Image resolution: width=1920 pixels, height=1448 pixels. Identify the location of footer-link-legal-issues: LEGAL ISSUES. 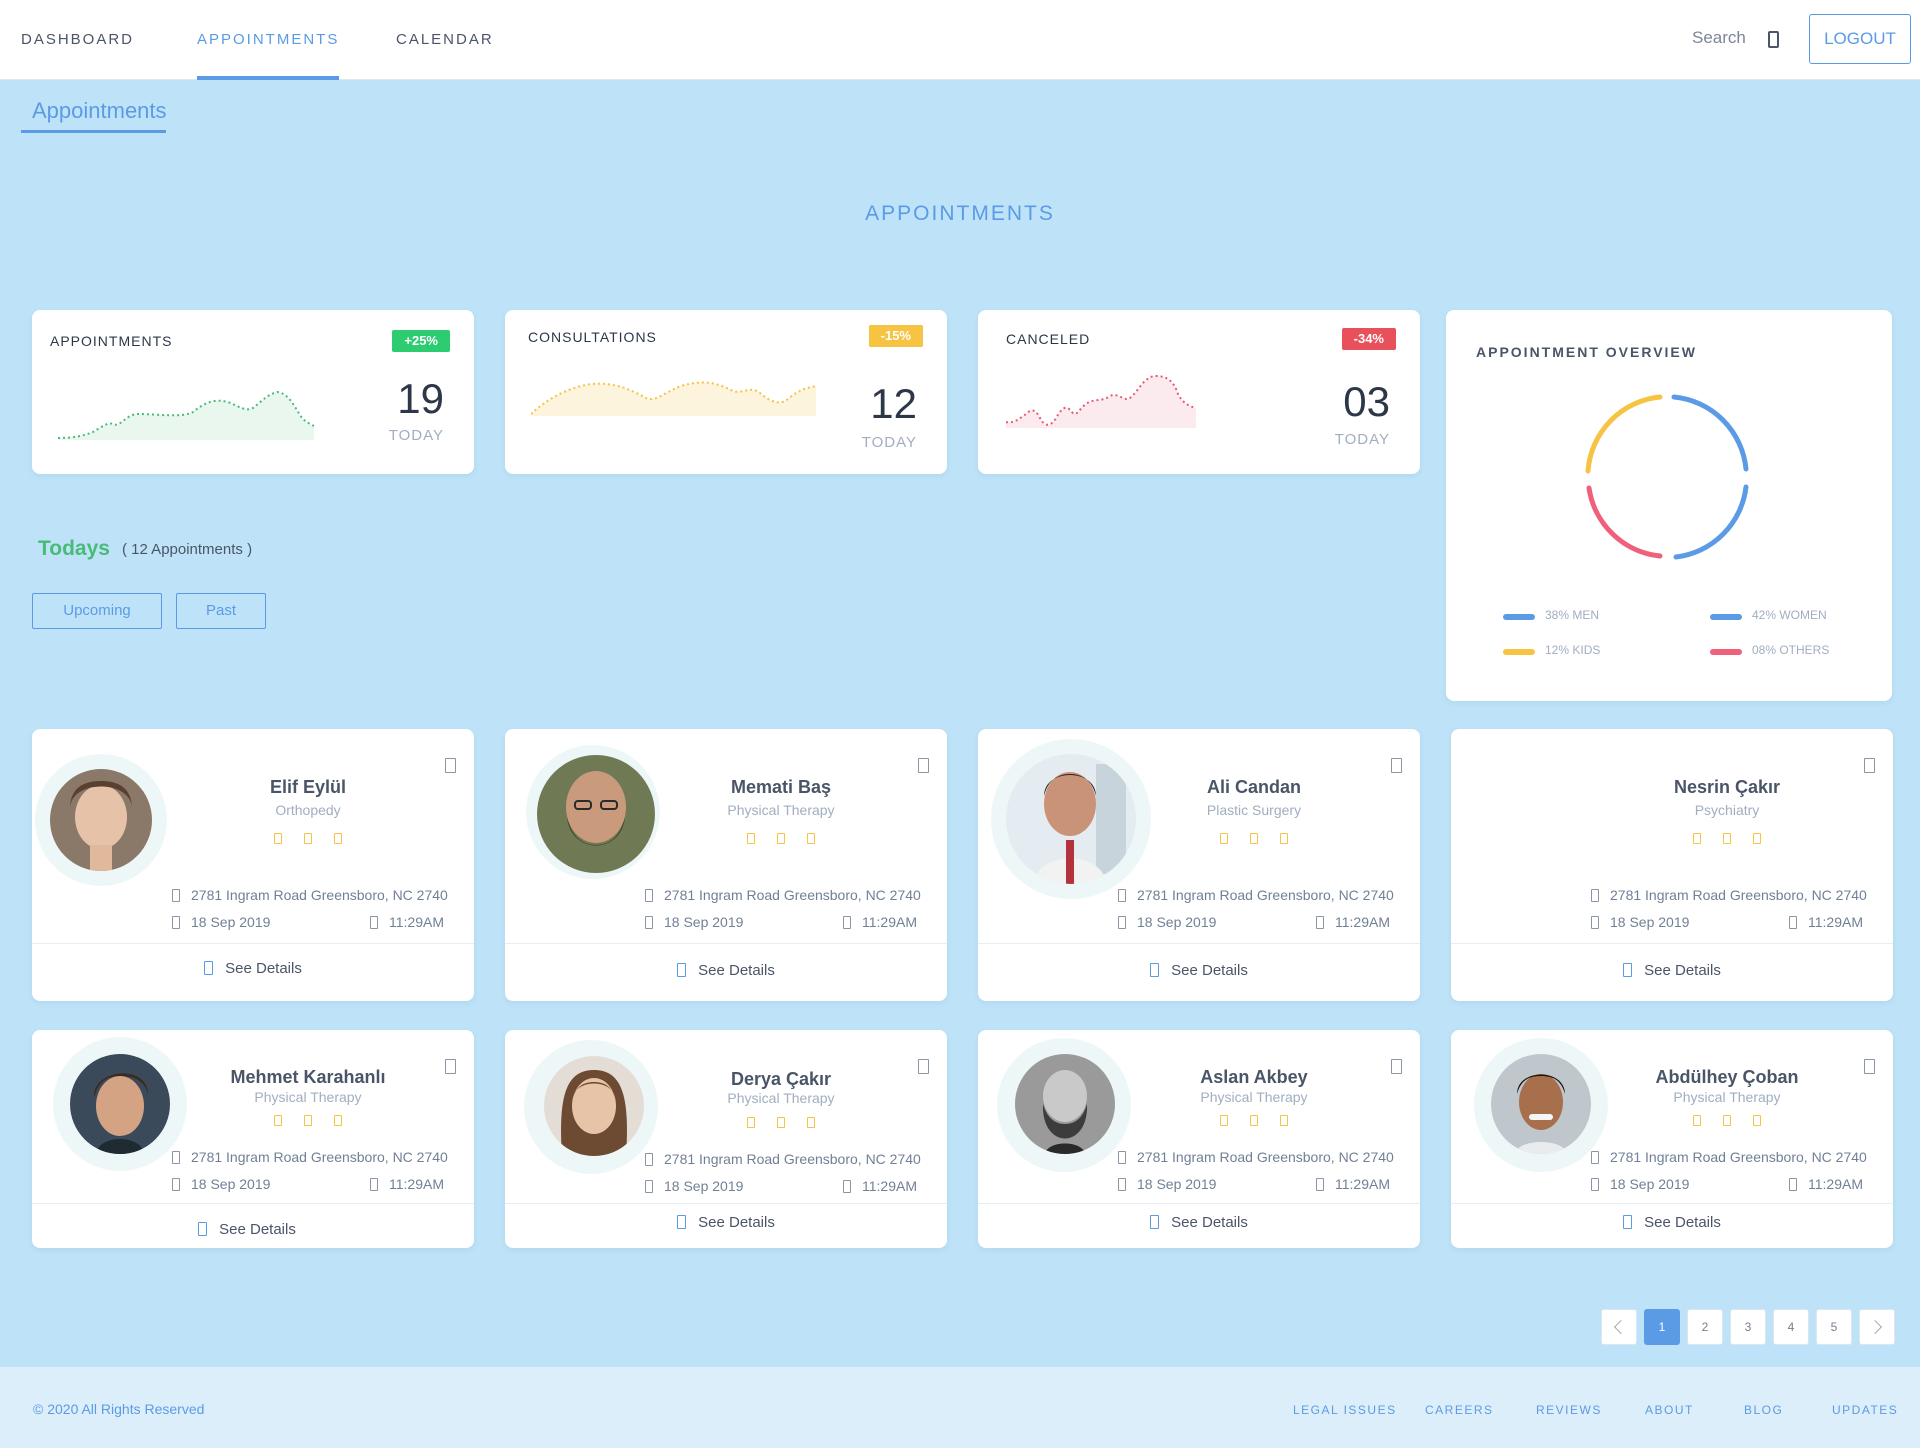
(1345, 1410).